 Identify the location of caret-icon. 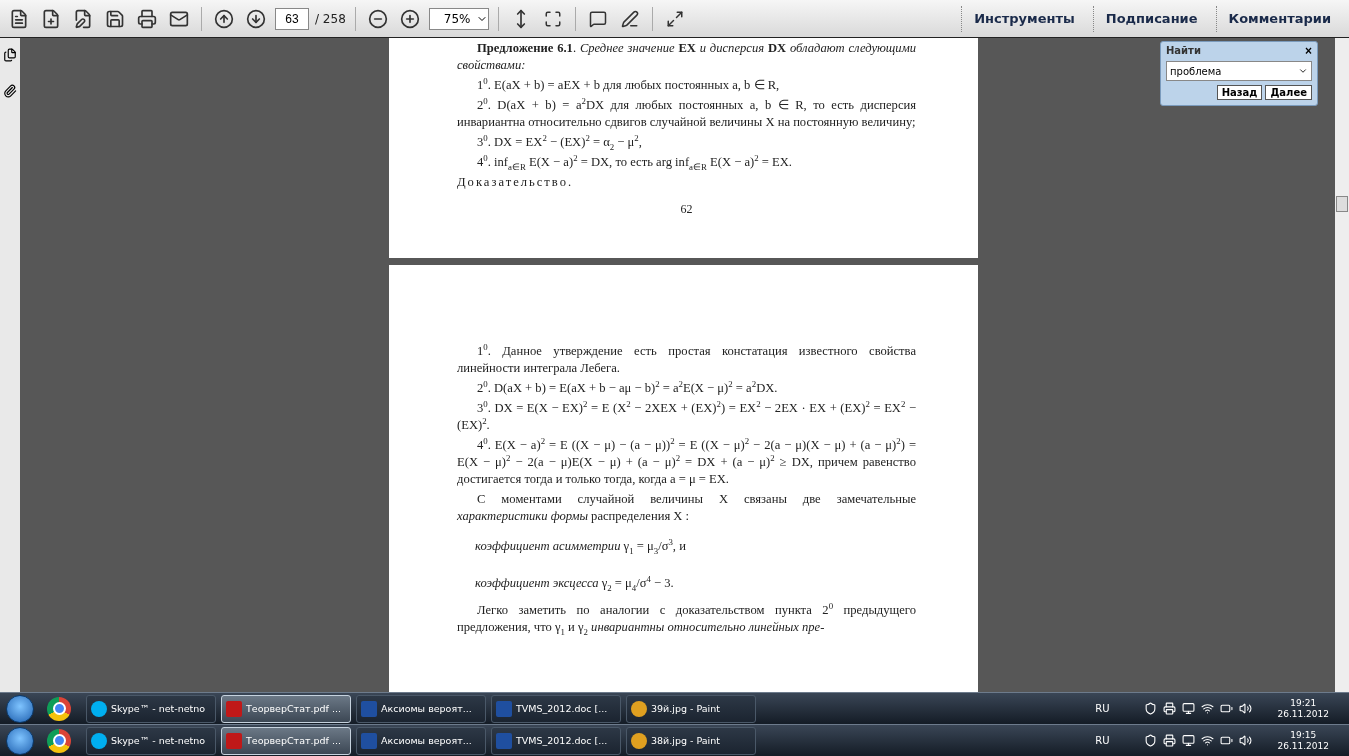
(1303, 71).